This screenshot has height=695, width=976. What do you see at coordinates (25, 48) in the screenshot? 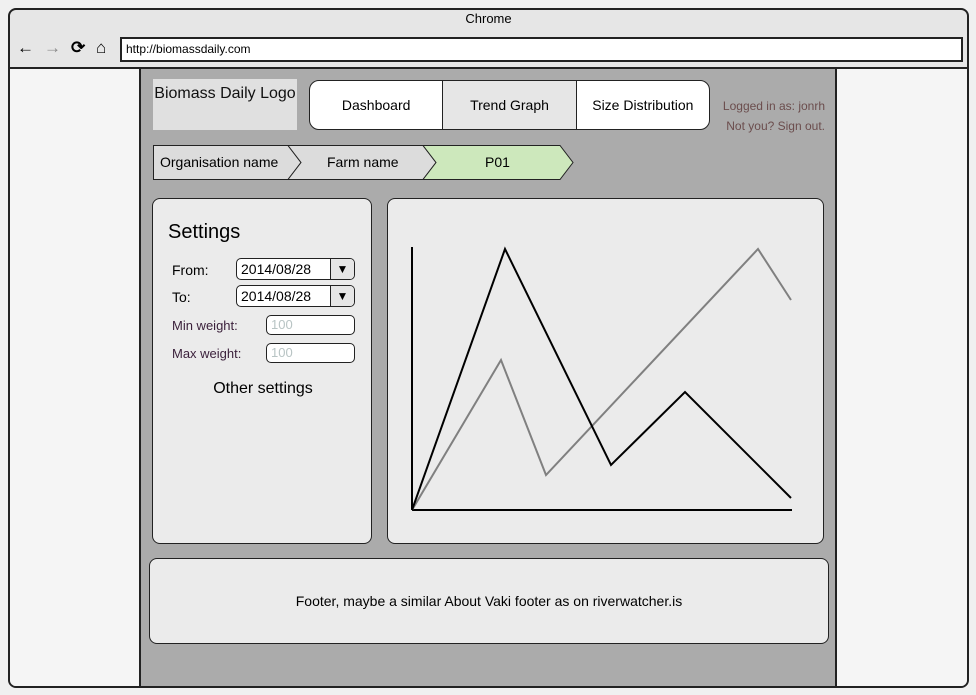
I see `back-arrow-icon: ←` at bounding box center [25, 48].